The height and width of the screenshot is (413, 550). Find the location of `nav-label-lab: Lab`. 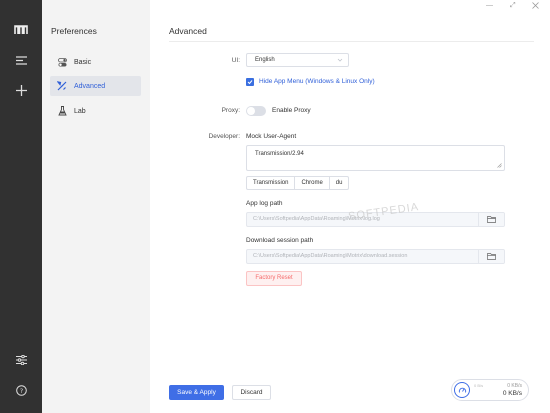

nav-label-lab: Lab is located at coordinates (80, 111).